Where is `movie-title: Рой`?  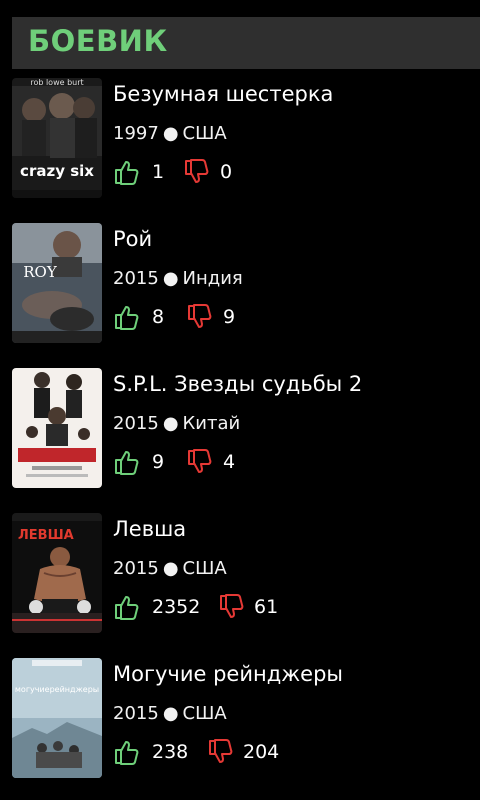 movie-title: Рой is located at coordinates (133, 239).